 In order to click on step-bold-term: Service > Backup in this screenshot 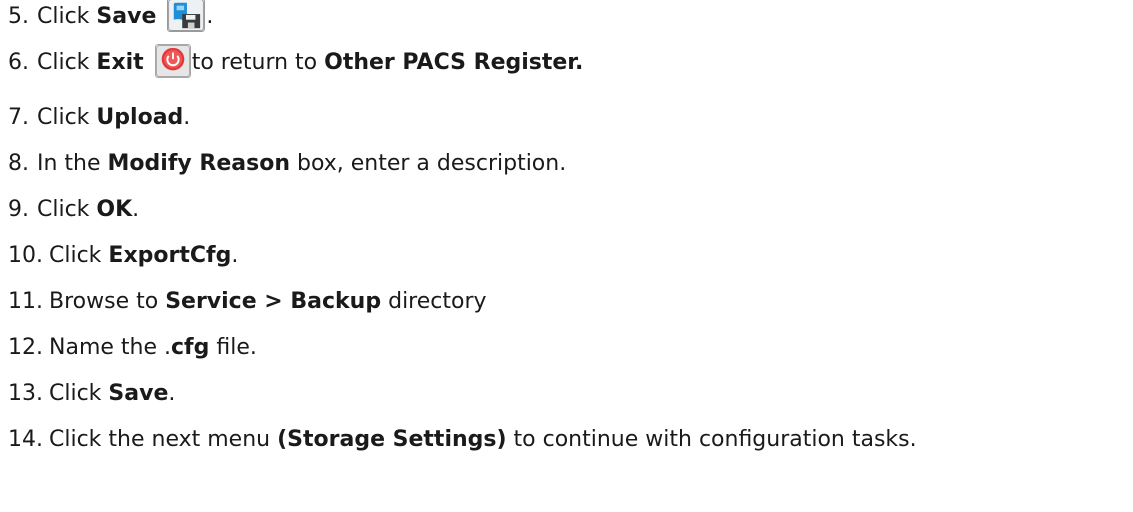, I will do `click(273, 301)`.